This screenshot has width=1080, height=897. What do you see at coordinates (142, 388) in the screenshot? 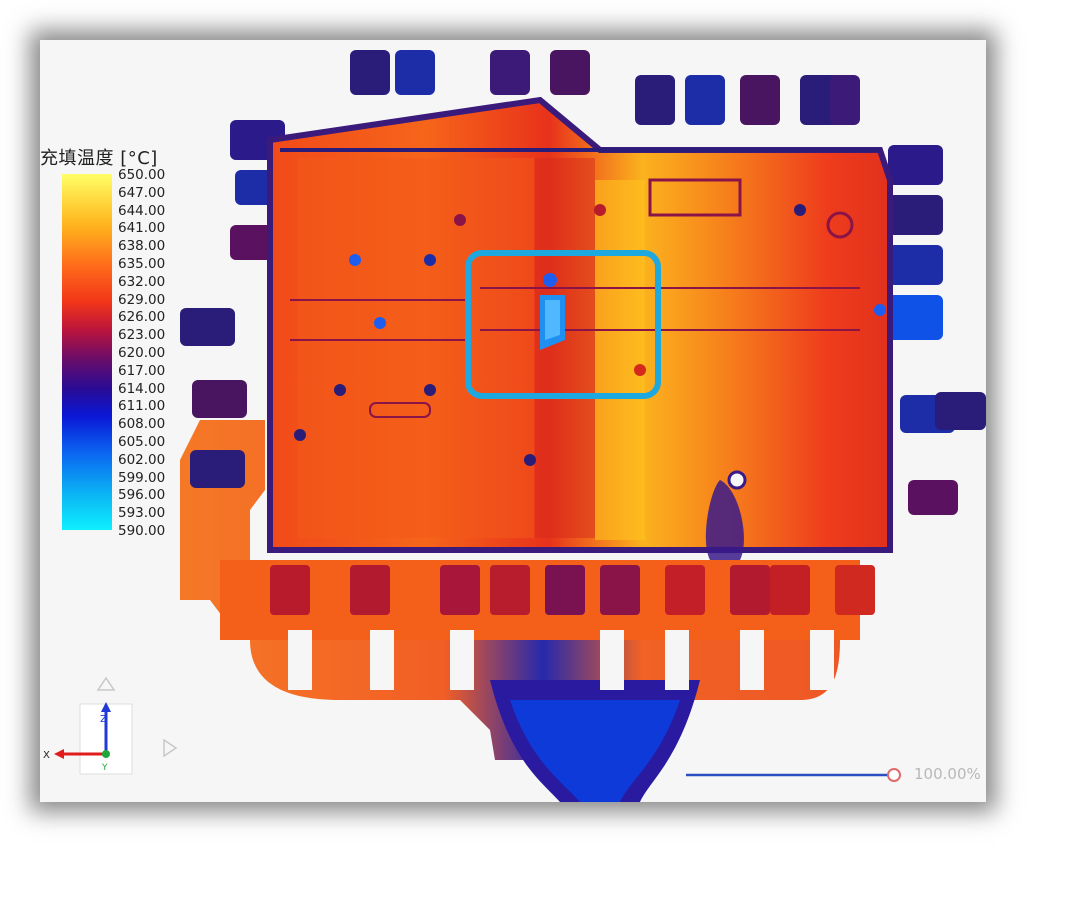
I see `legend-tick: 614.00` at bounding box center [142, 388].